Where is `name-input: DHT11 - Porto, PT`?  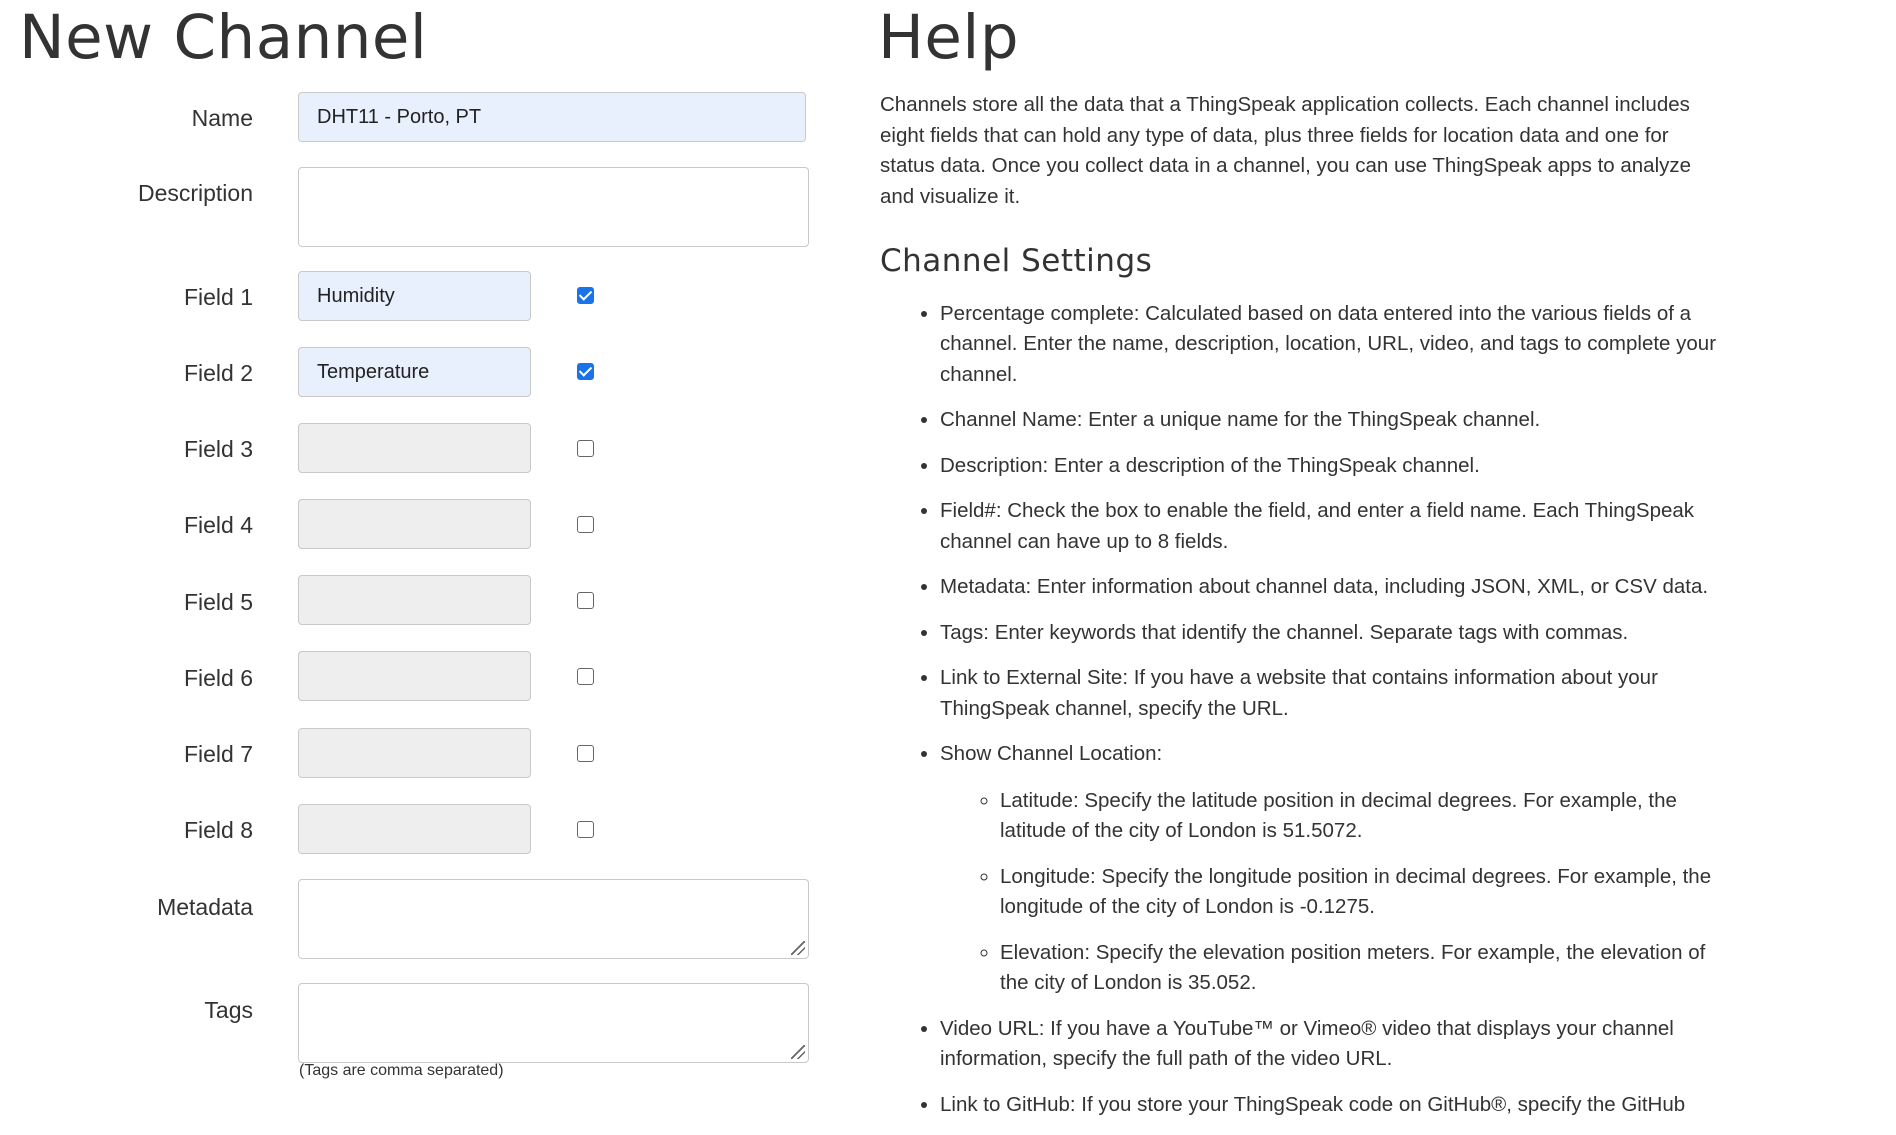
name-input: DHT11 - Porto, PT is located at coordinates (552, 117).